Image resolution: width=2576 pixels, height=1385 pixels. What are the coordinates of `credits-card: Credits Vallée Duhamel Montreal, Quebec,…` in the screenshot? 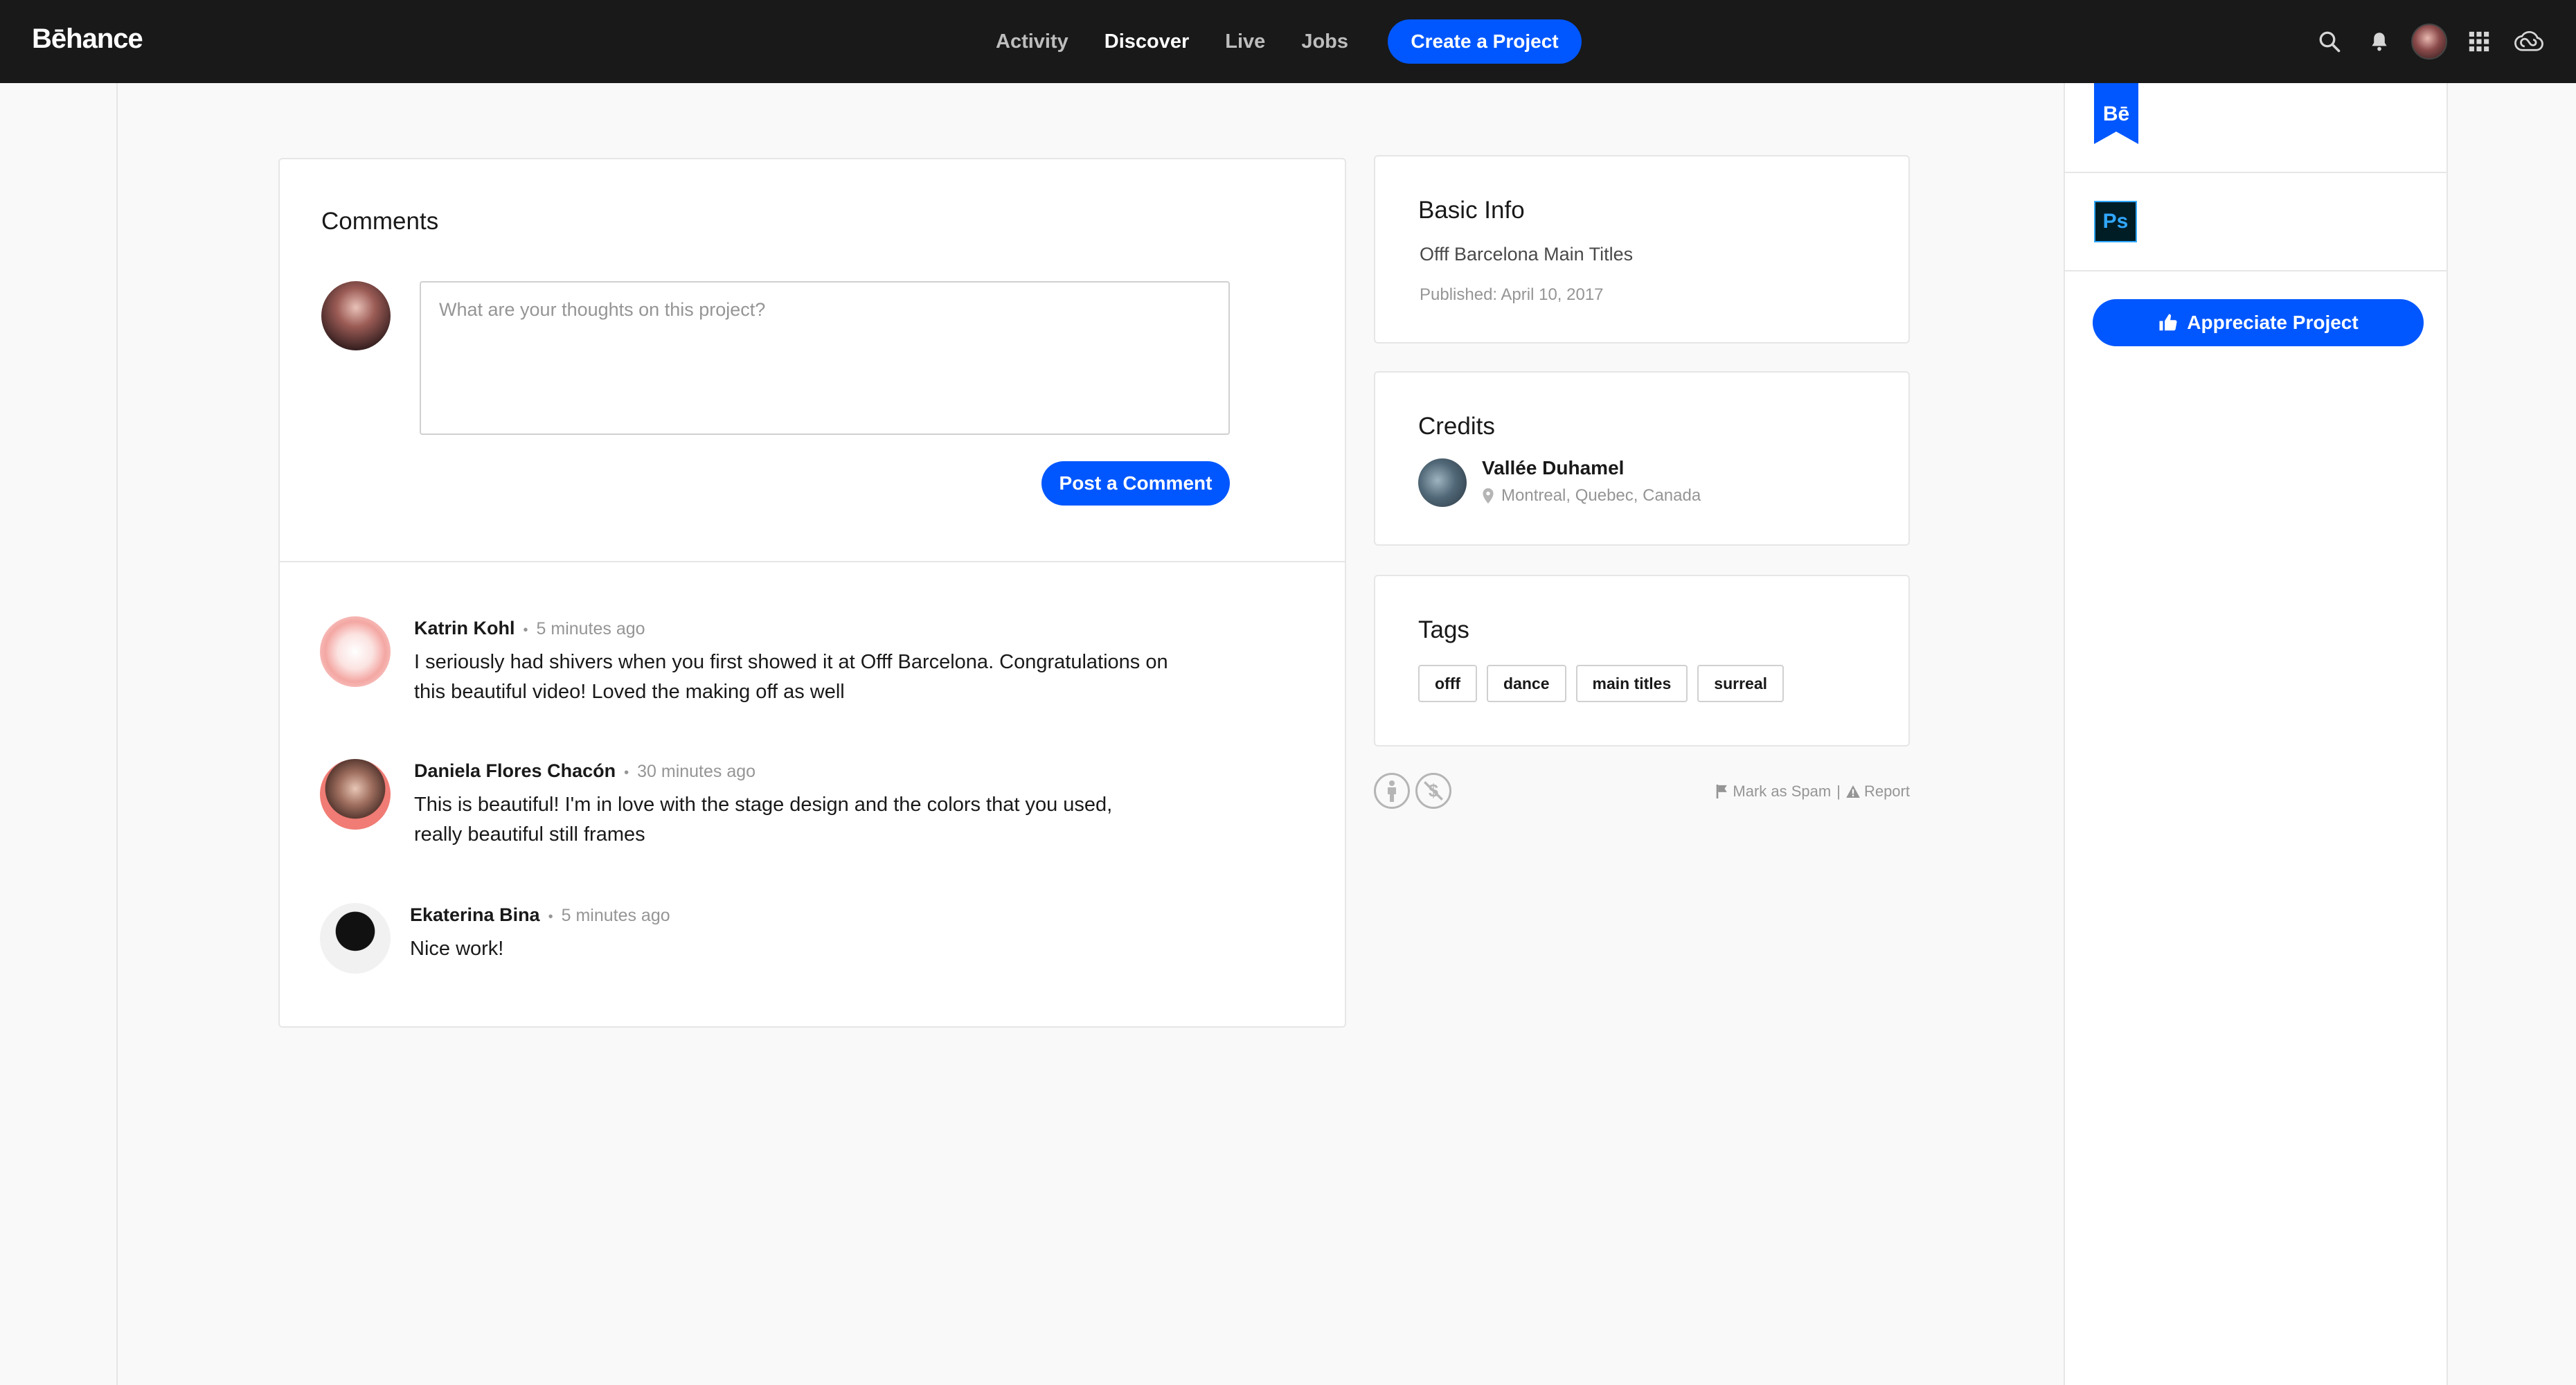 It's located at (1642, 459).